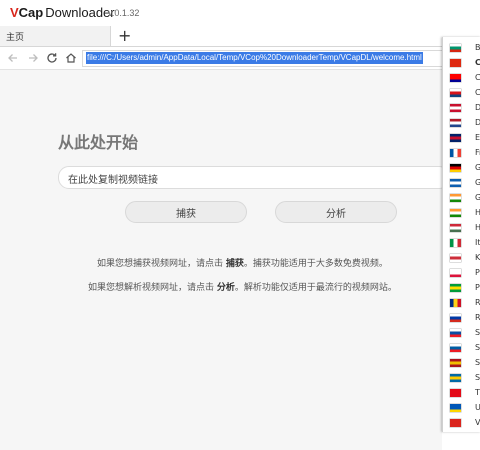 Image resolution: width=480 pixels, height=450 pixels. I want to click on forward-icon, so click(33, 58).